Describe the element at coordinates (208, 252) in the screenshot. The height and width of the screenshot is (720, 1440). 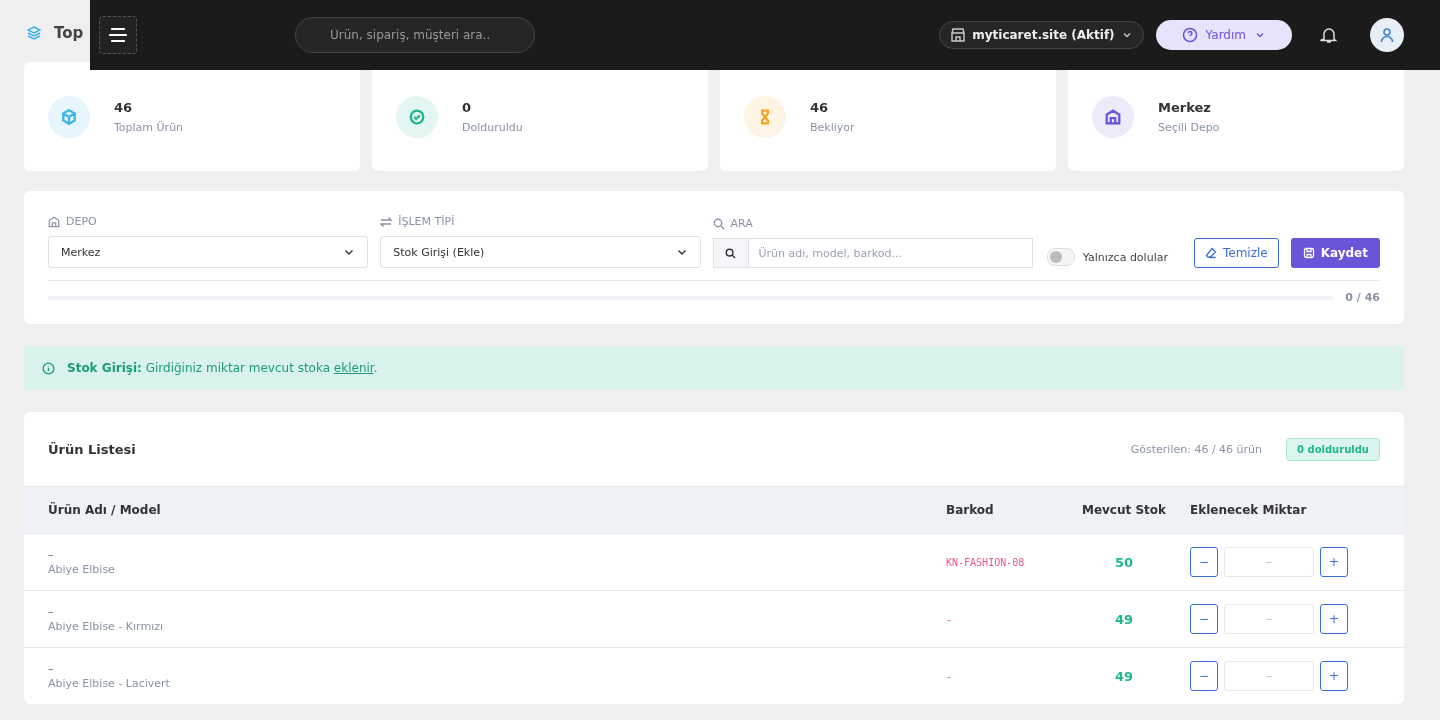
I see `warehouse-select: Merkez` at that location.